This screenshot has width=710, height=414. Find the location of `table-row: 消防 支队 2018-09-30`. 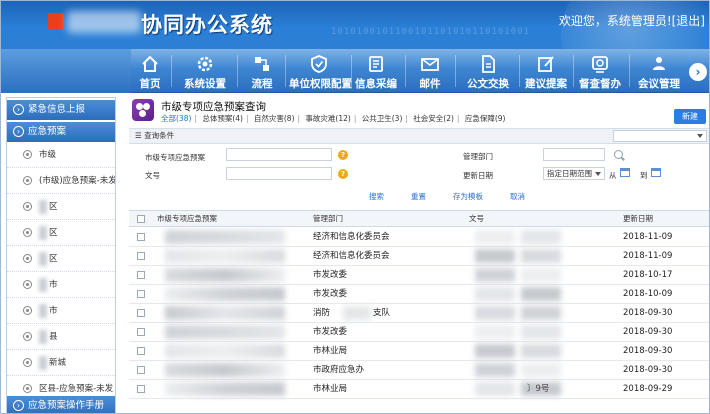

table-row: 消防 支队 2018-09-30 is located at coordinates (419, 313).